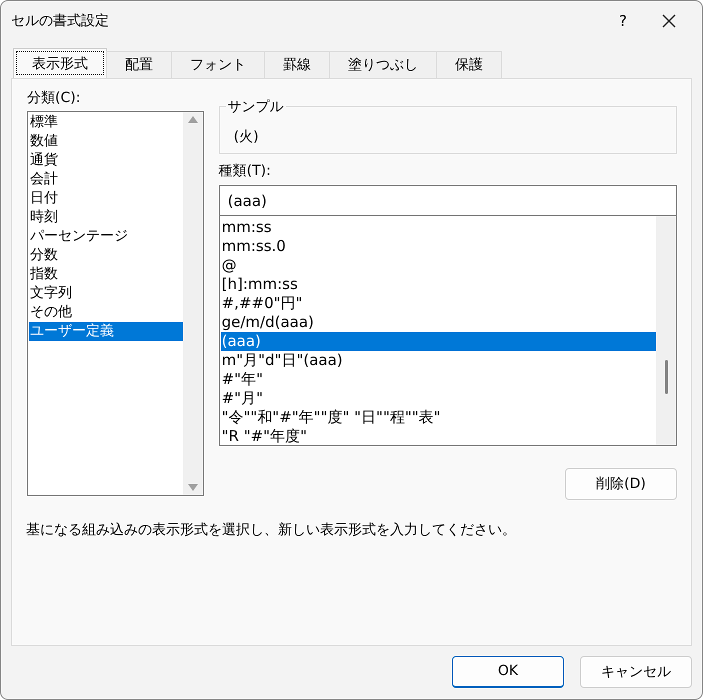 This screenshot has width=703, height=700. I want to click on list-item: #"年", so click(438, 379).